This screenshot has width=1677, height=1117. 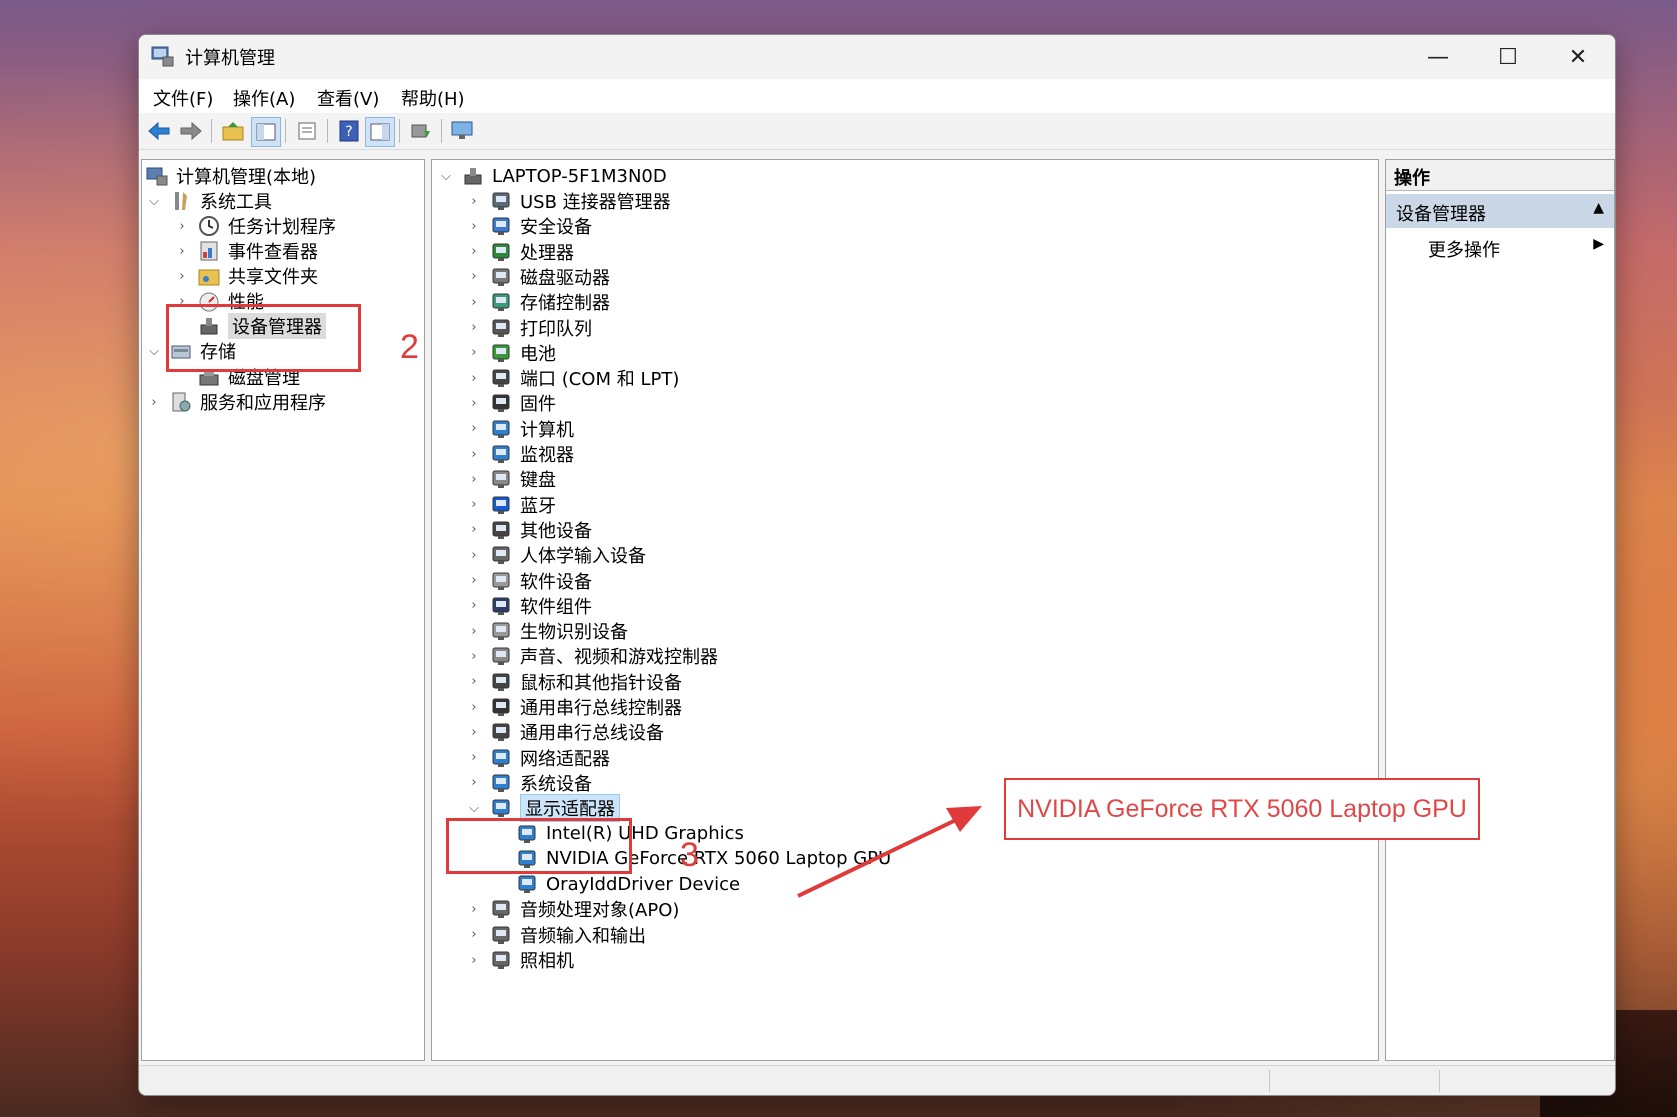 What do you see at coordinates (463, 131) in the screenshot?
I see `scan-hardware-button` at bounding box center [463, 131].